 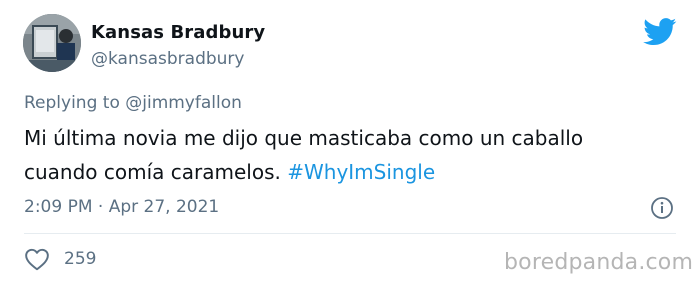 I want to click on divider, so click(x=350, y=233).